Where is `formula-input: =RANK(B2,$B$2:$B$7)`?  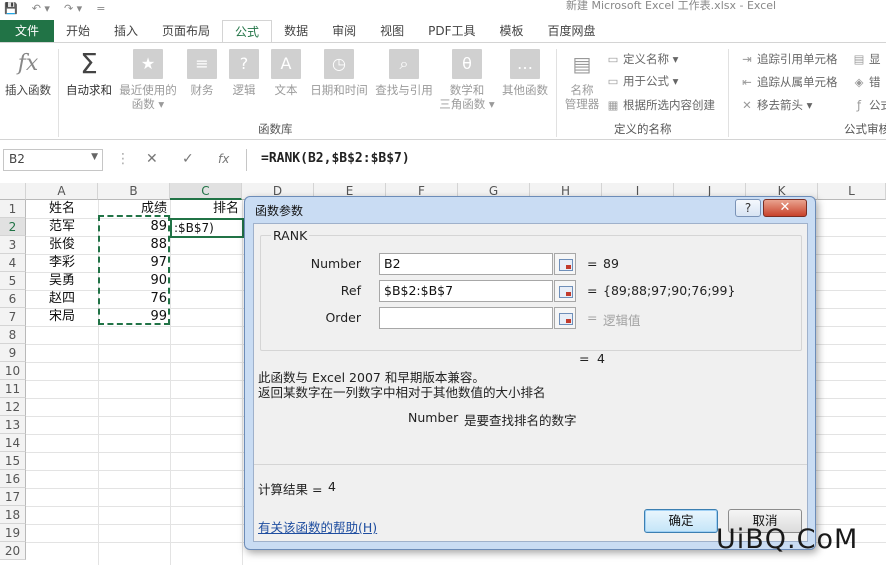 formula-input: =RANK(B2,$B$2:$B$7) is located at coordinates (566, 160).